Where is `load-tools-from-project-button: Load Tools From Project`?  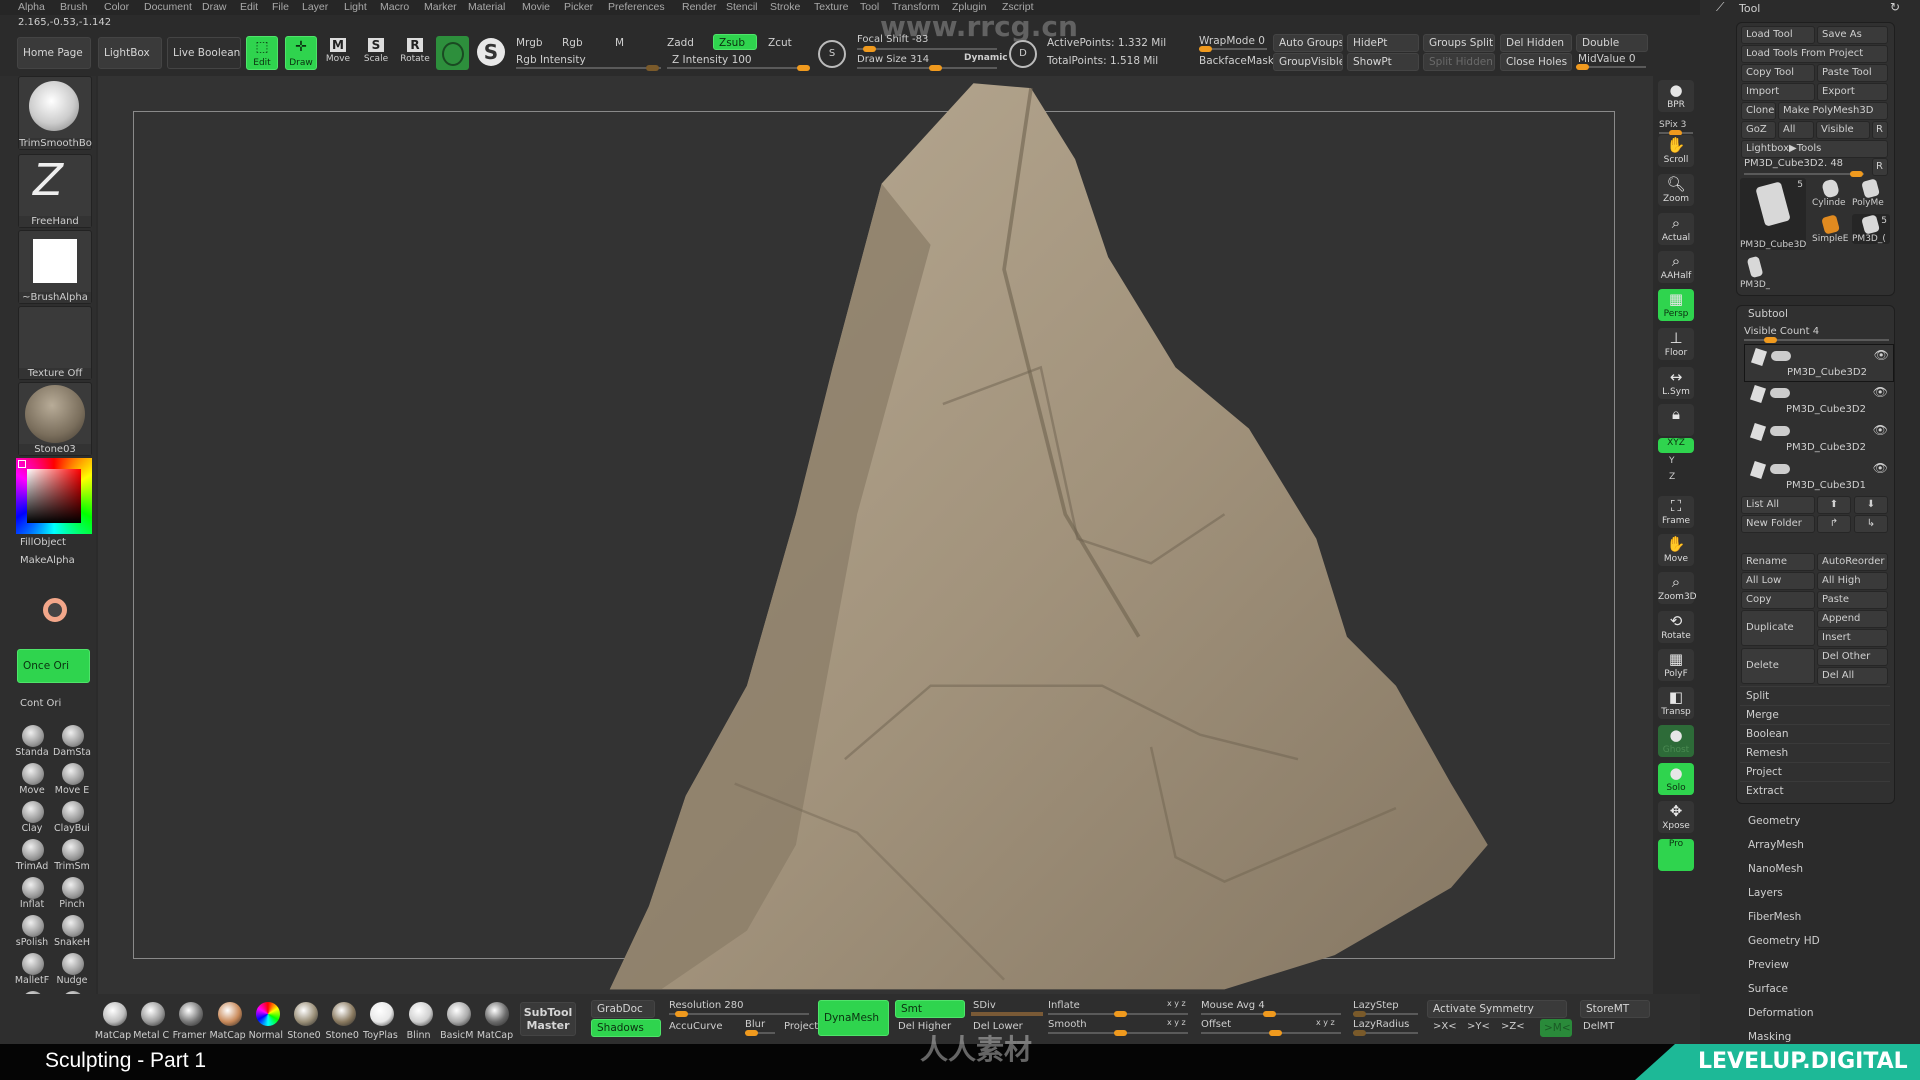
load-tools-from-project-button: Load Tools From Project is located at coordinates (1814, 54).